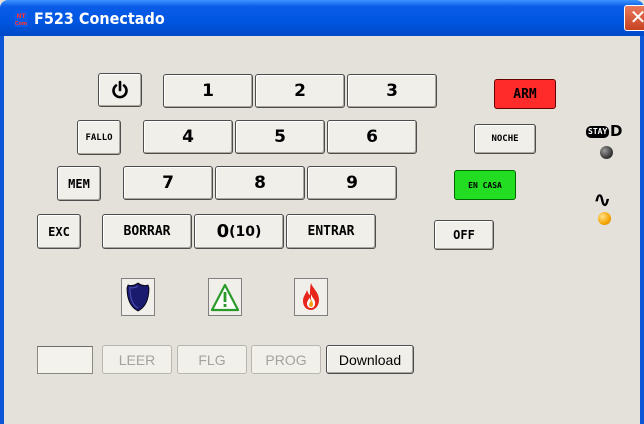 This screenshot has width=644, height=424. I want to click on exc-button: EXC, so click(59, 231).